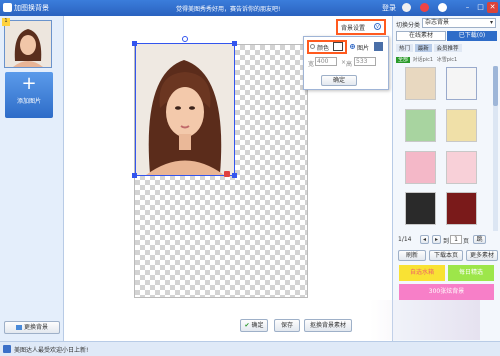 The width and height of the screenshot is (500, 356). What do you see at coordinates (495, 86) in the screenshot?
I see `scrollbar-thumb` at bounding box center [495, 86].